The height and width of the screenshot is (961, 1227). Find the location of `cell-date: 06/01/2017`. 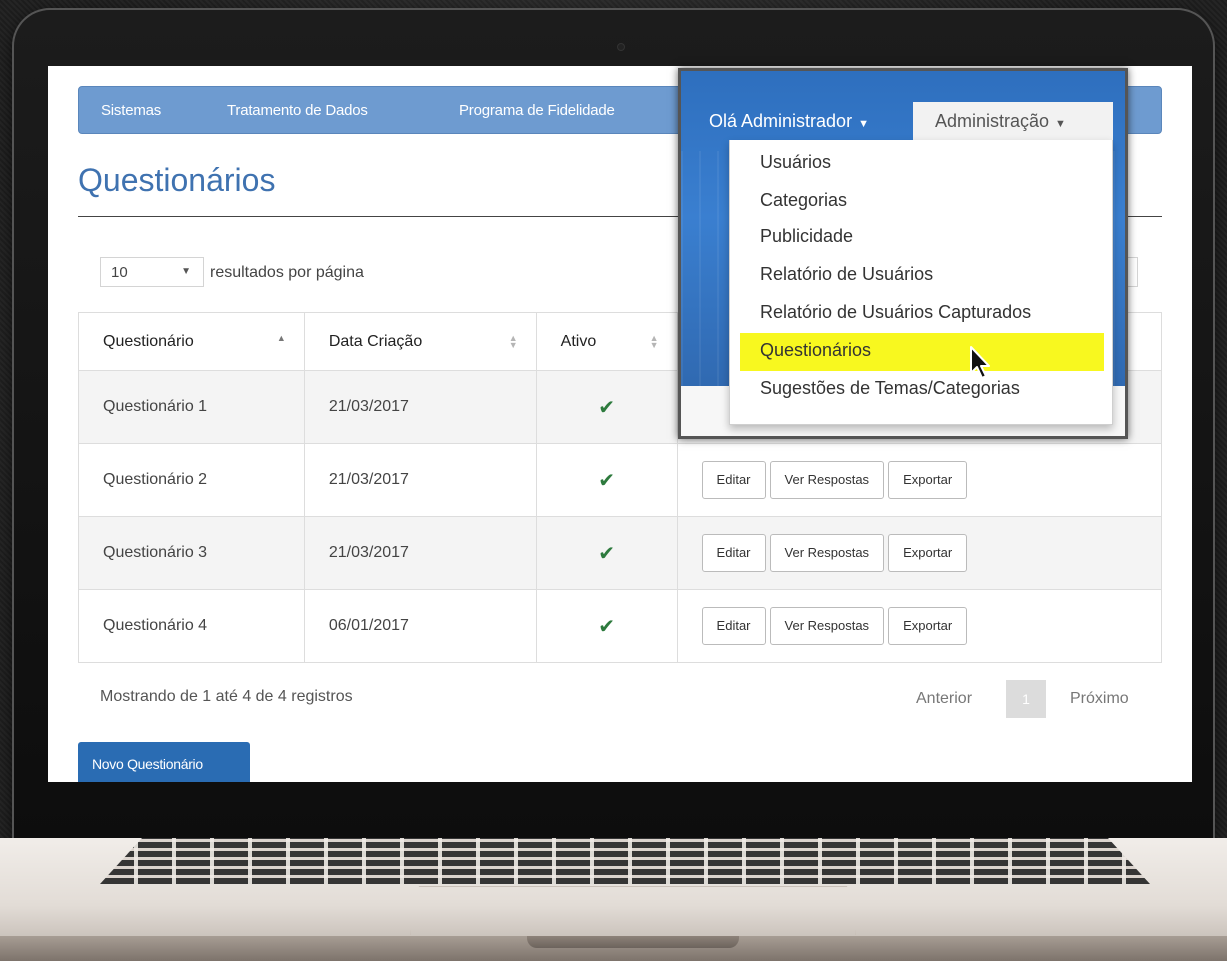

cell-date: 06/01/2017 is located at coordinates (420, 626).